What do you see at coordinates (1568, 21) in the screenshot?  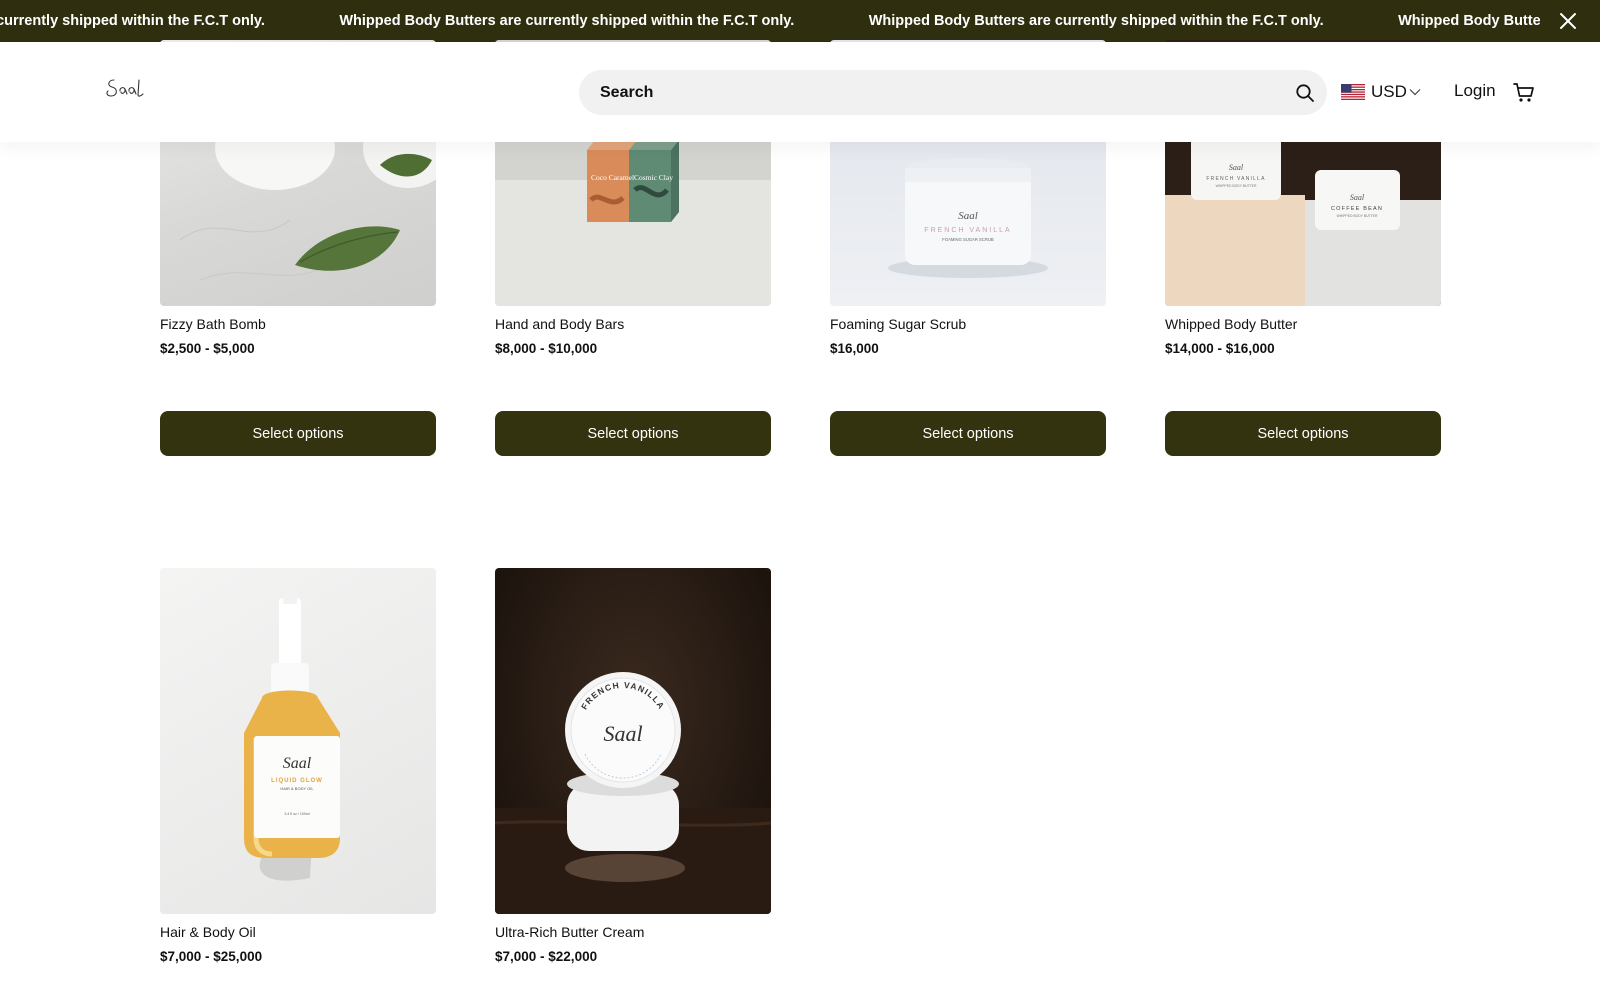 I see `close-icon` at bounding box center [1568, 21].